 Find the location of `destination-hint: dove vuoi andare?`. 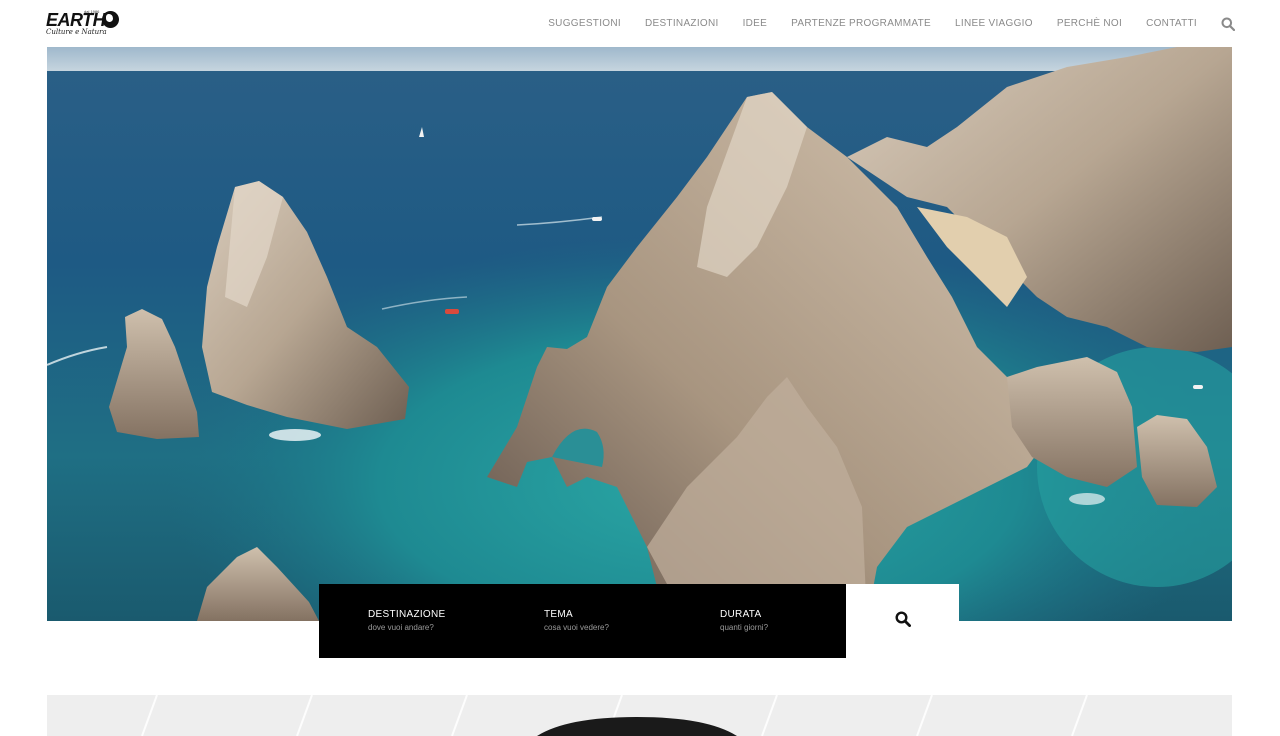

destination-hint: dove vuoi andare? is located at coordinates (401, 627).